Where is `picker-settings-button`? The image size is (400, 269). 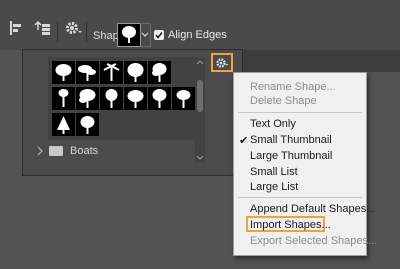 picker-settings-button is located at coordinates (222, 62).